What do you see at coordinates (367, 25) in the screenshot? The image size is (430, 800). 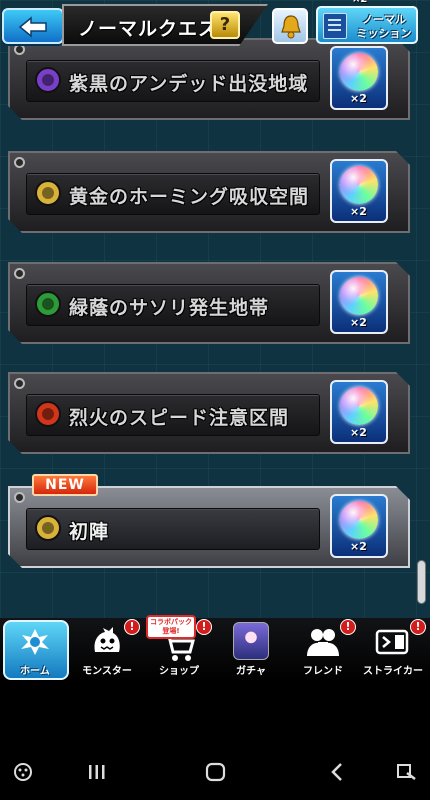 I see `normal-mission-button: ノーマル ミッション` at bounding box center [367, 25].